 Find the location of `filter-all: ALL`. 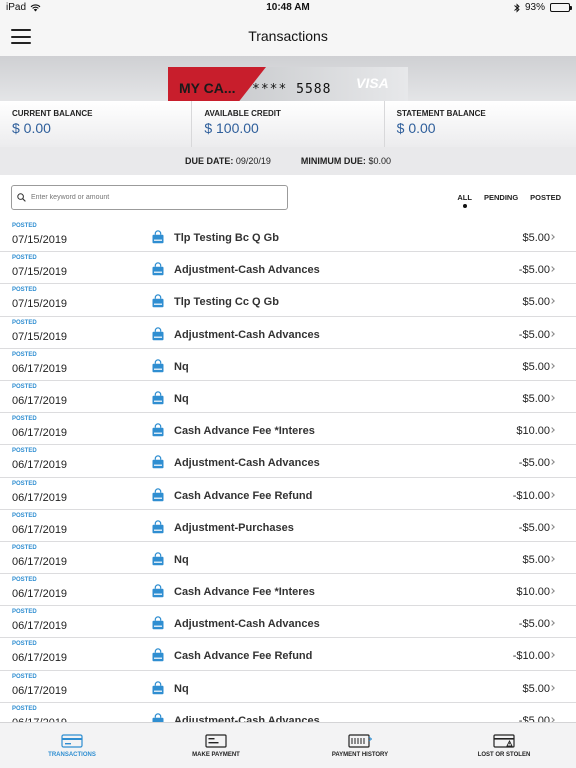

filter-all: ALL is located at coordinates (464, 197).